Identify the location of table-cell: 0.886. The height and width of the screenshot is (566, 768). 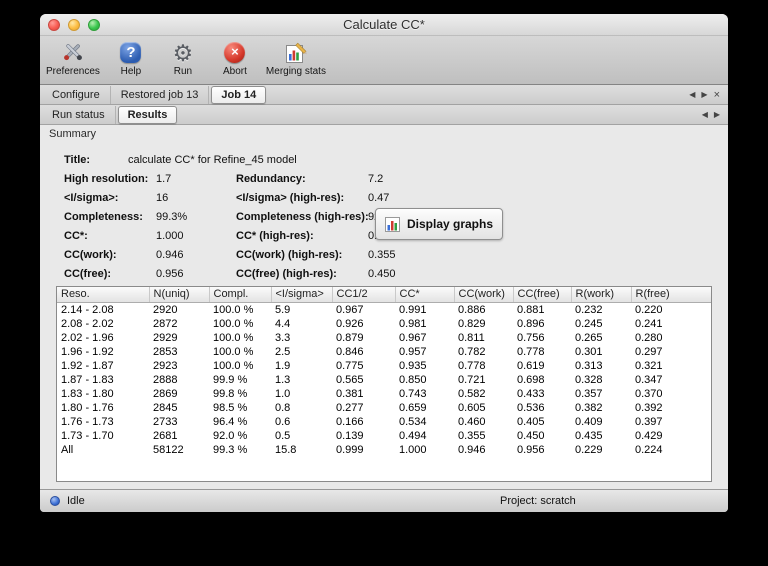
(472, 309).